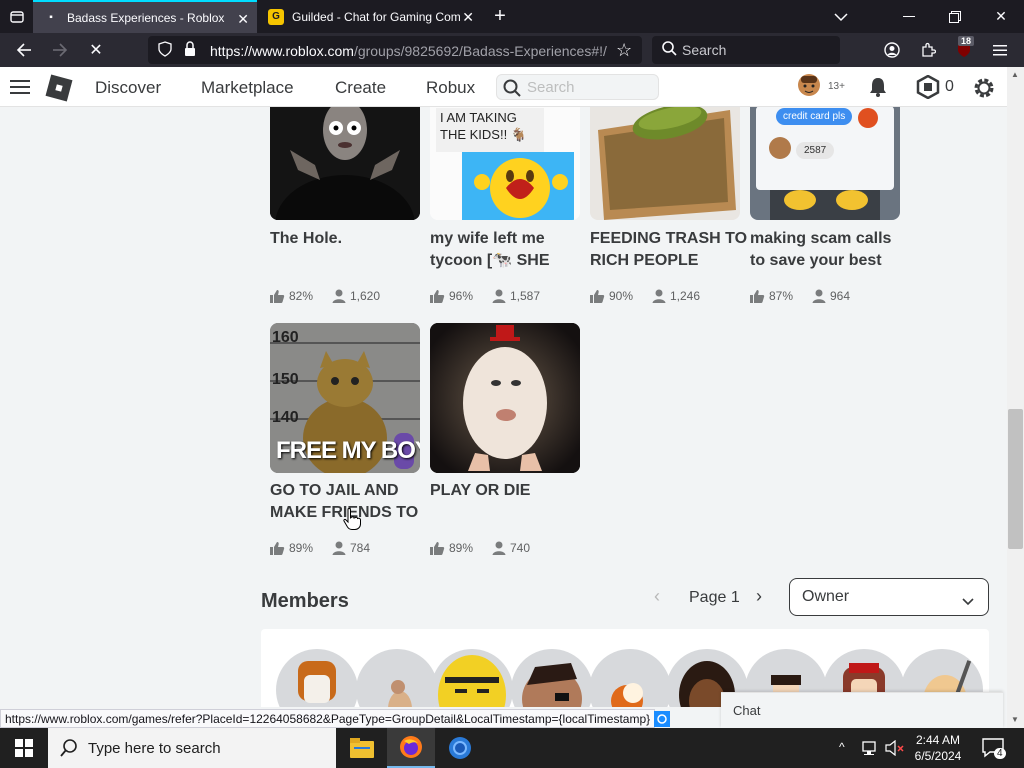 The width and height of the screenshot is (1024, 768). I want to click on roblox-search-input: Search, so click(577, 87).